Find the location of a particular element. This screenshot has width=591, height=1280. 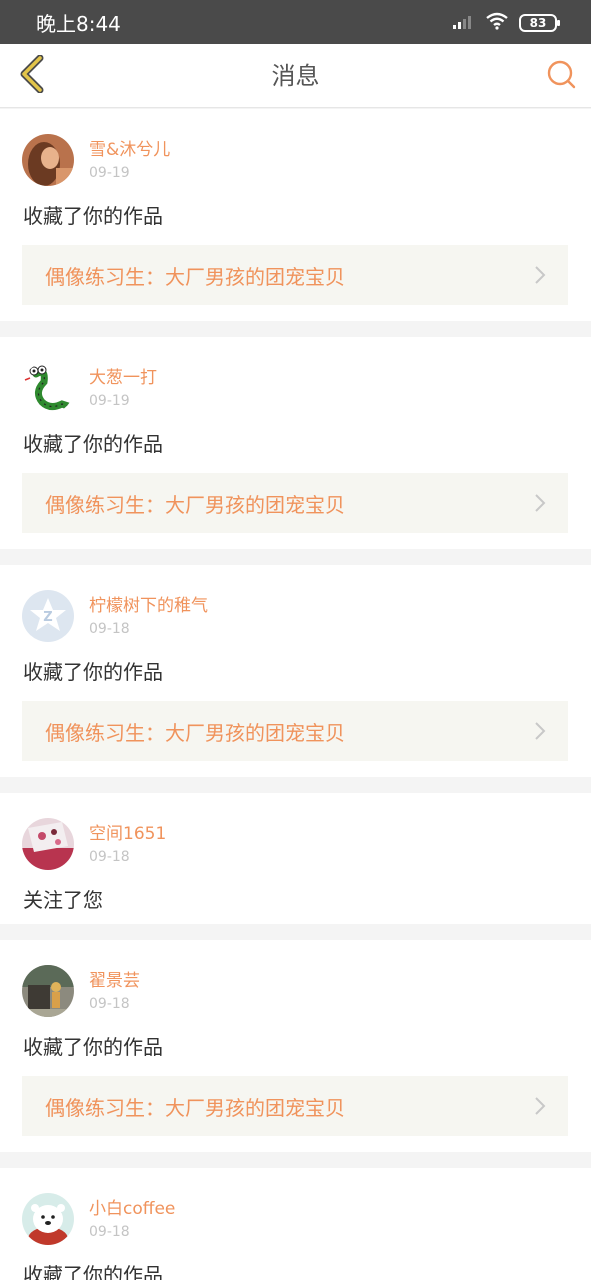

svg-text: Z is located at coordinates (47, 617).